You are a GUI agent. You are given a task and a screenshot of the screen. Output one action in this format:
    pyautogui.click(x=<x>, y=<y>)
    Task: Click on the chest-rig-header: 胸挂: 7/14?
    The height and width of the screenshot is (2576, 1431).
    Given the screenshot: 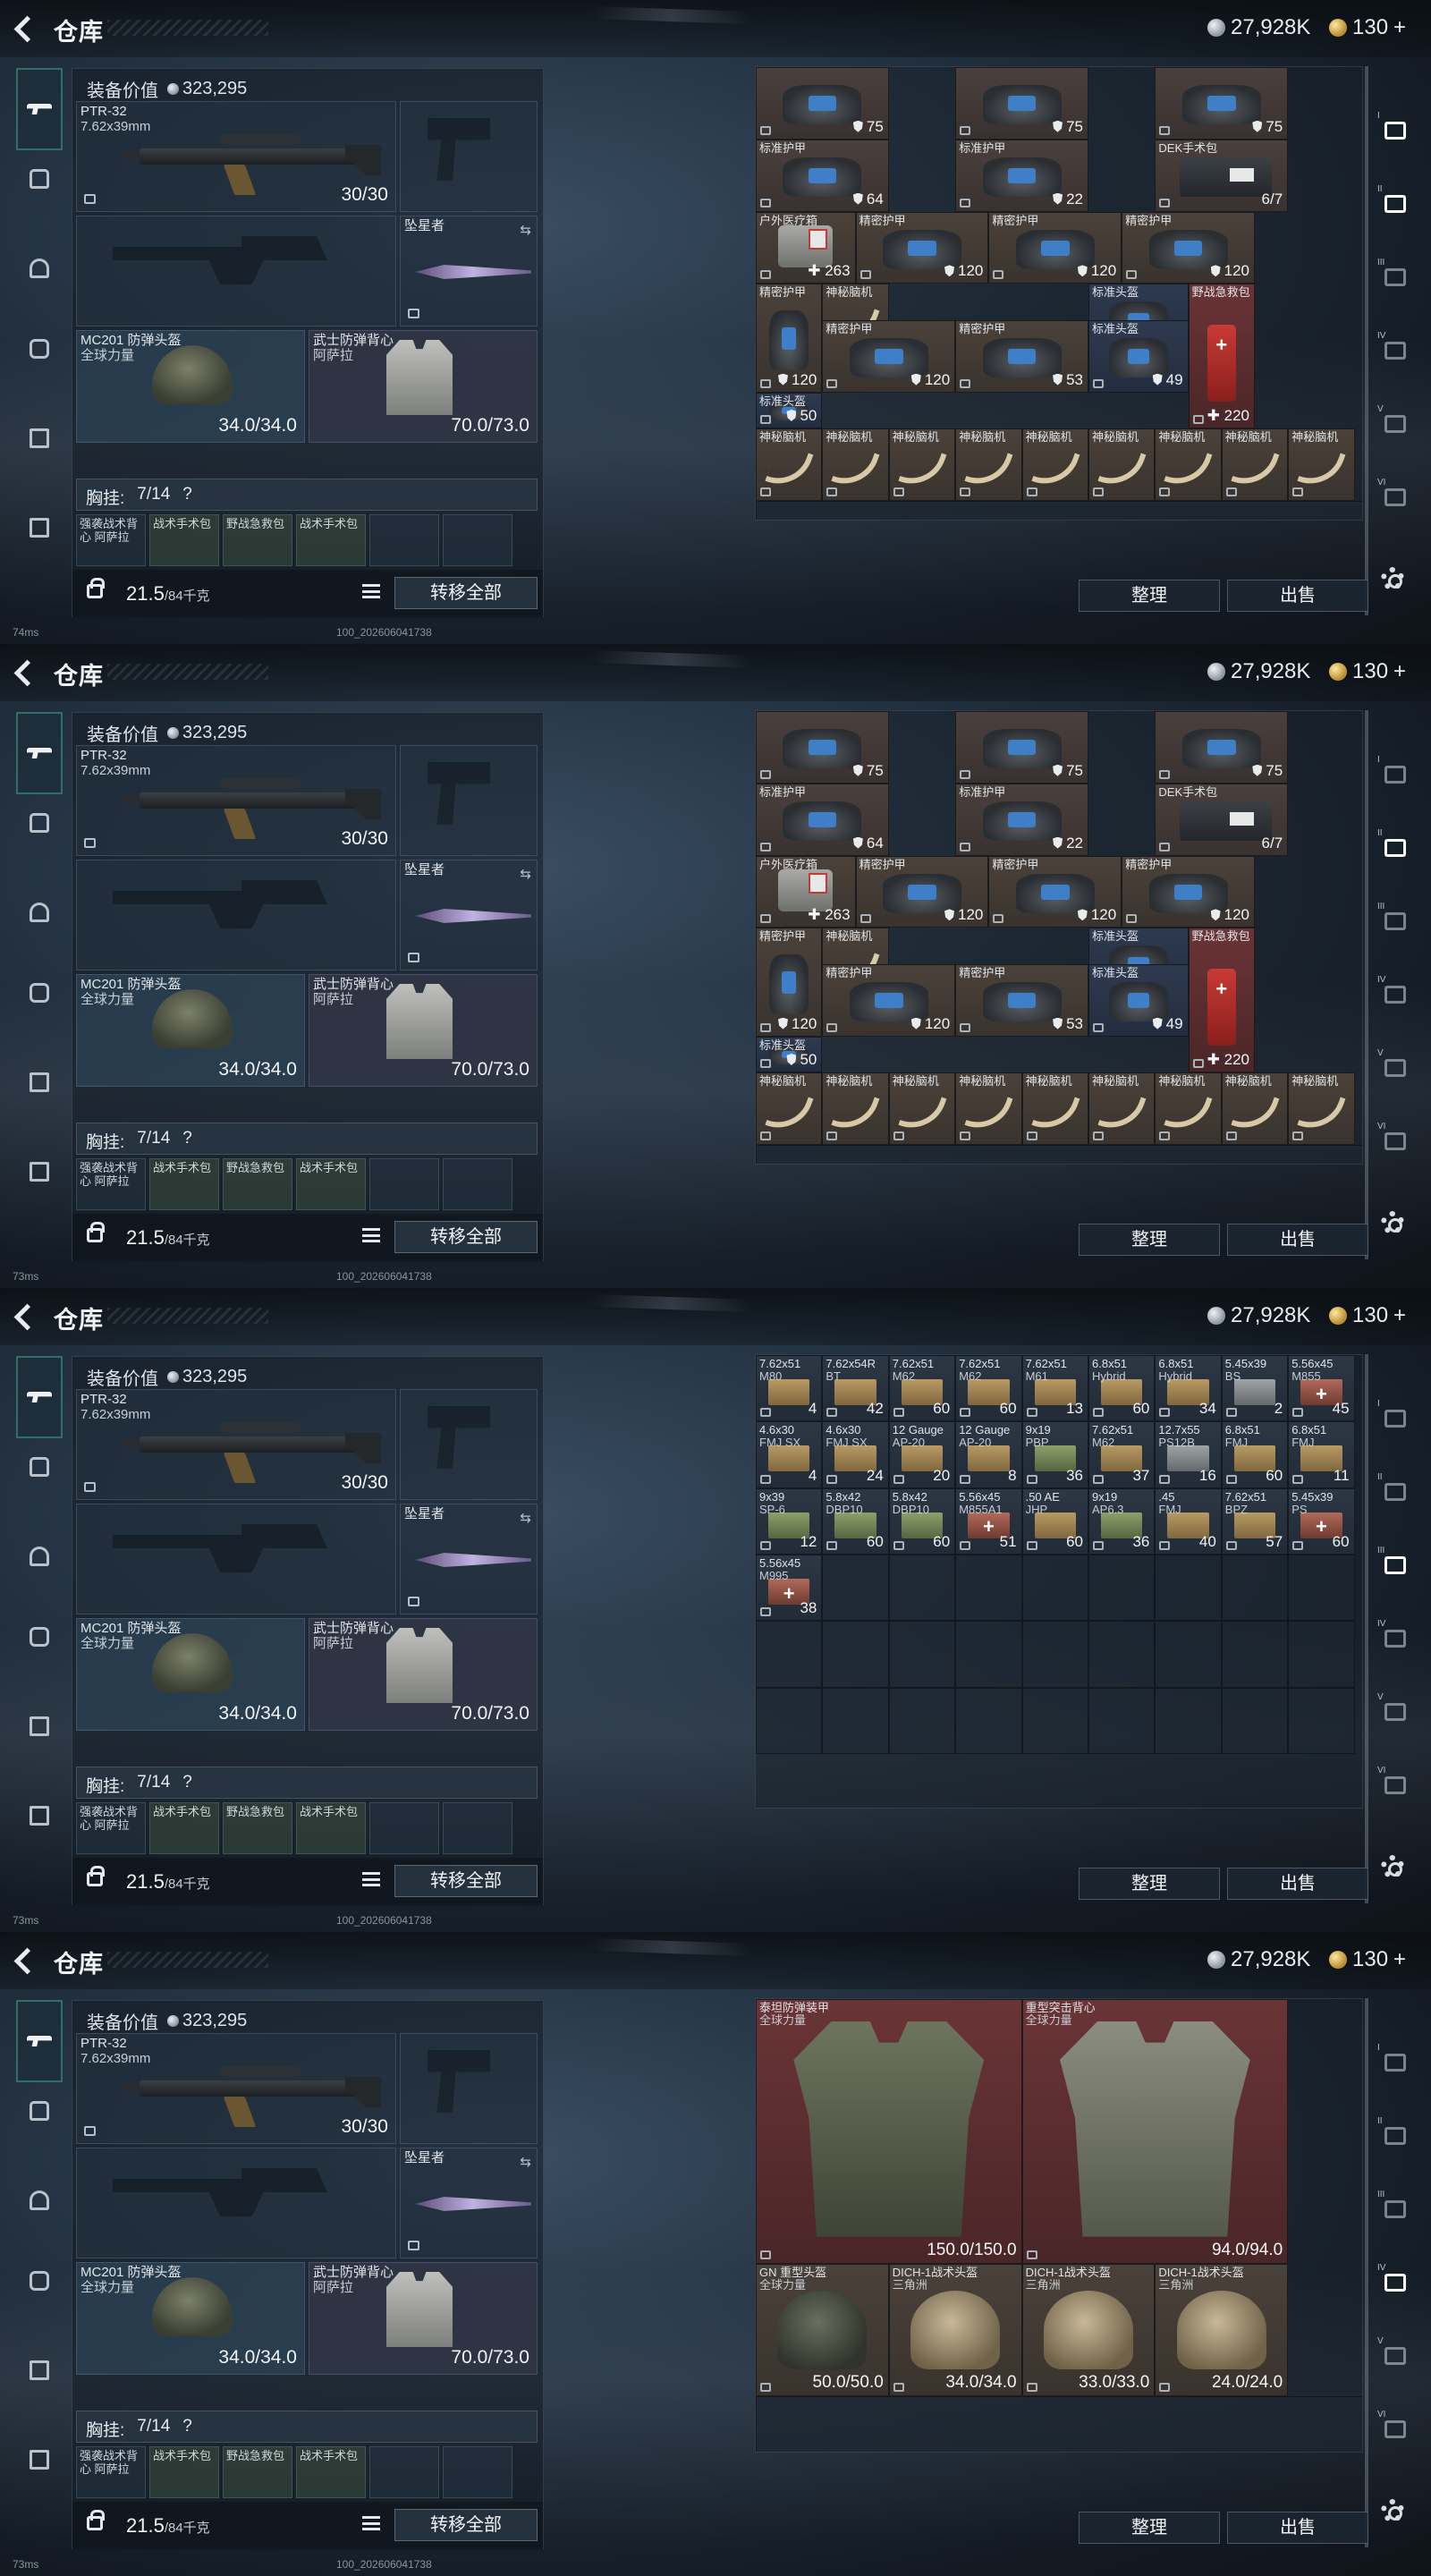 What is the action you would take?
    pyautogui.click(x=307, y=2427)
    